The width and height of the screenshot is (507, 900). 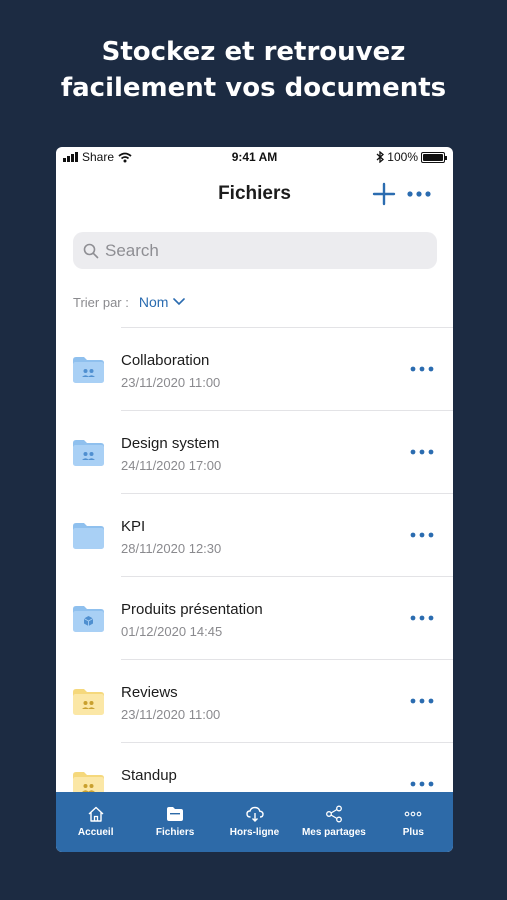 What do you see at coordinates (88, 619) in the screenshot?
I see `box-folder-icon` at bounding box center [88, 619].